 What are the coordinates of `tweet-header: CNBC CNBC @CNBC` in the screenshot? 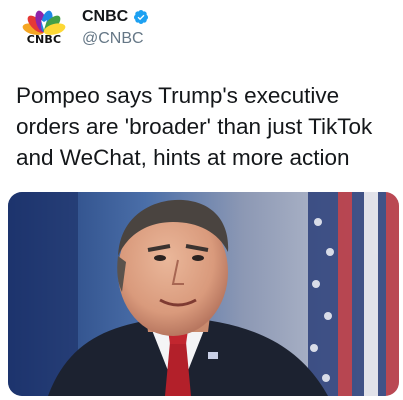 It's located at (84, 28).